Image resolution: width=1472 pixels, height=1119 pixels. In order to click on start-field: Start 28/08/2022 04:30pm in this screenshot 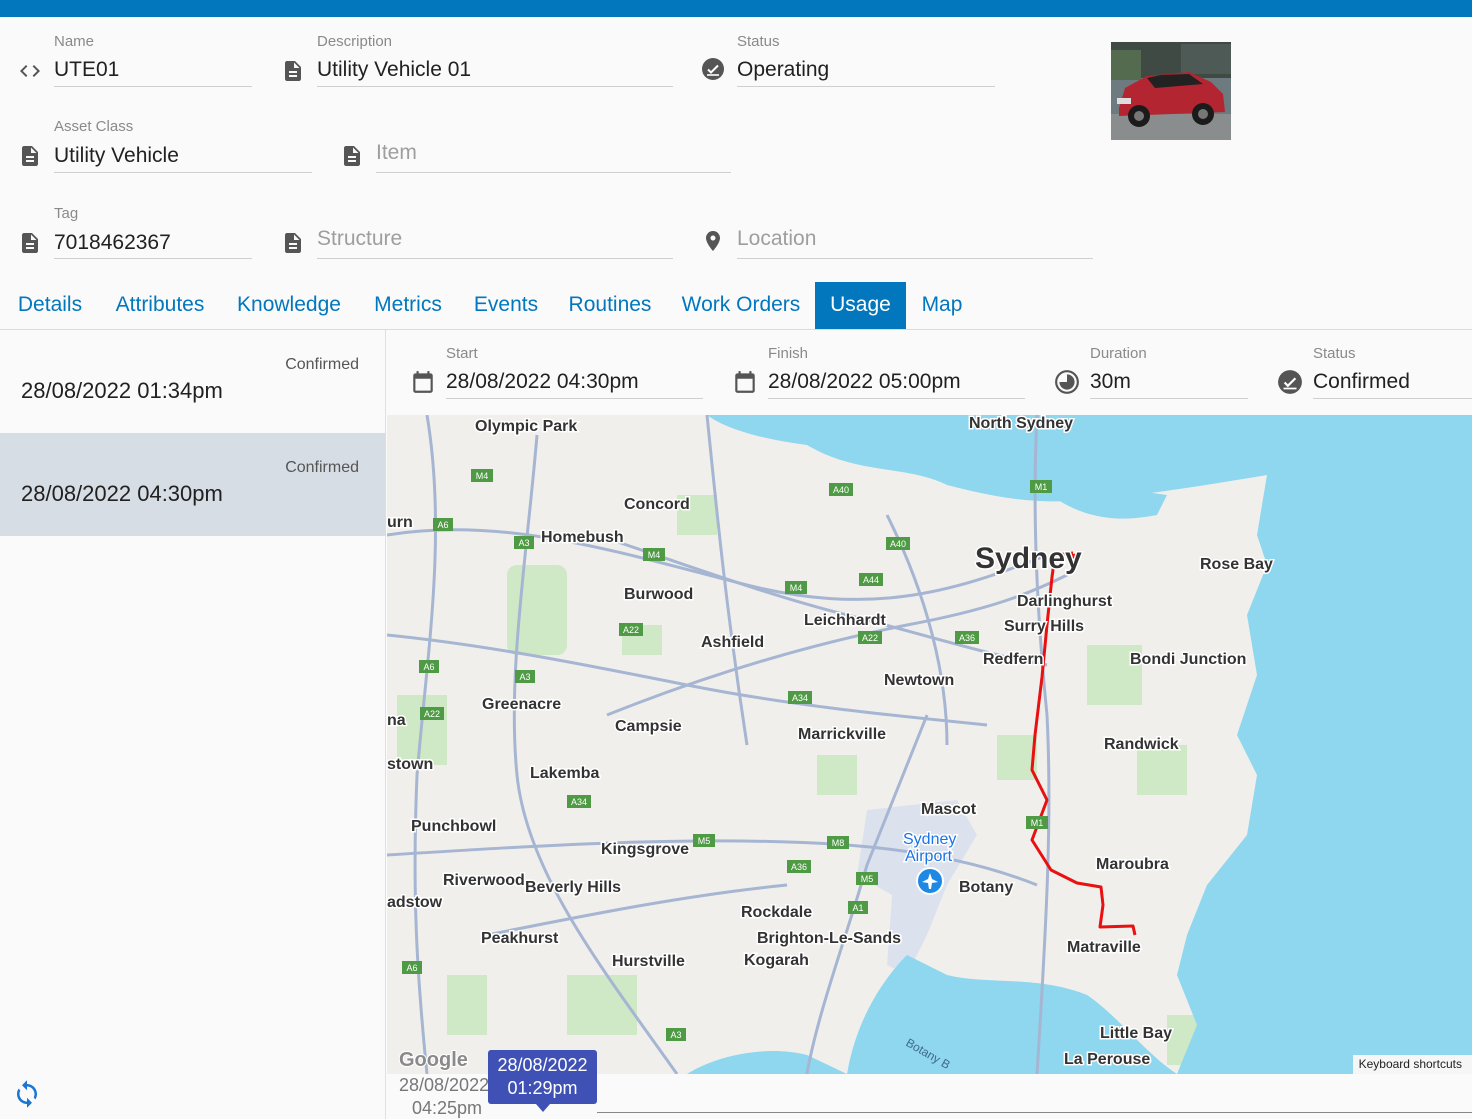, I will do `click(557, 372)`.